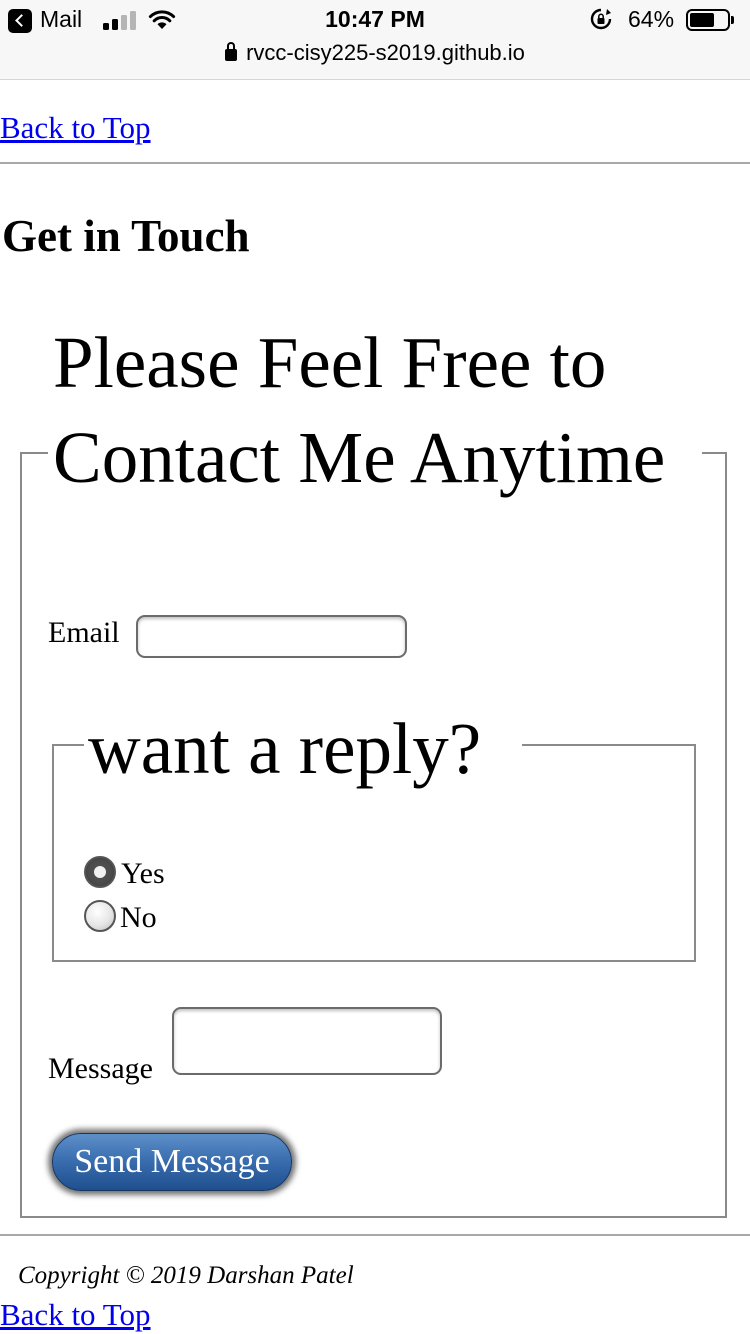 This screenshot has width=750, height=1334. What do you see at coordinates (231, 51) in the screenshot?
I see `padlock-icon` at bounding box center [231, 51].